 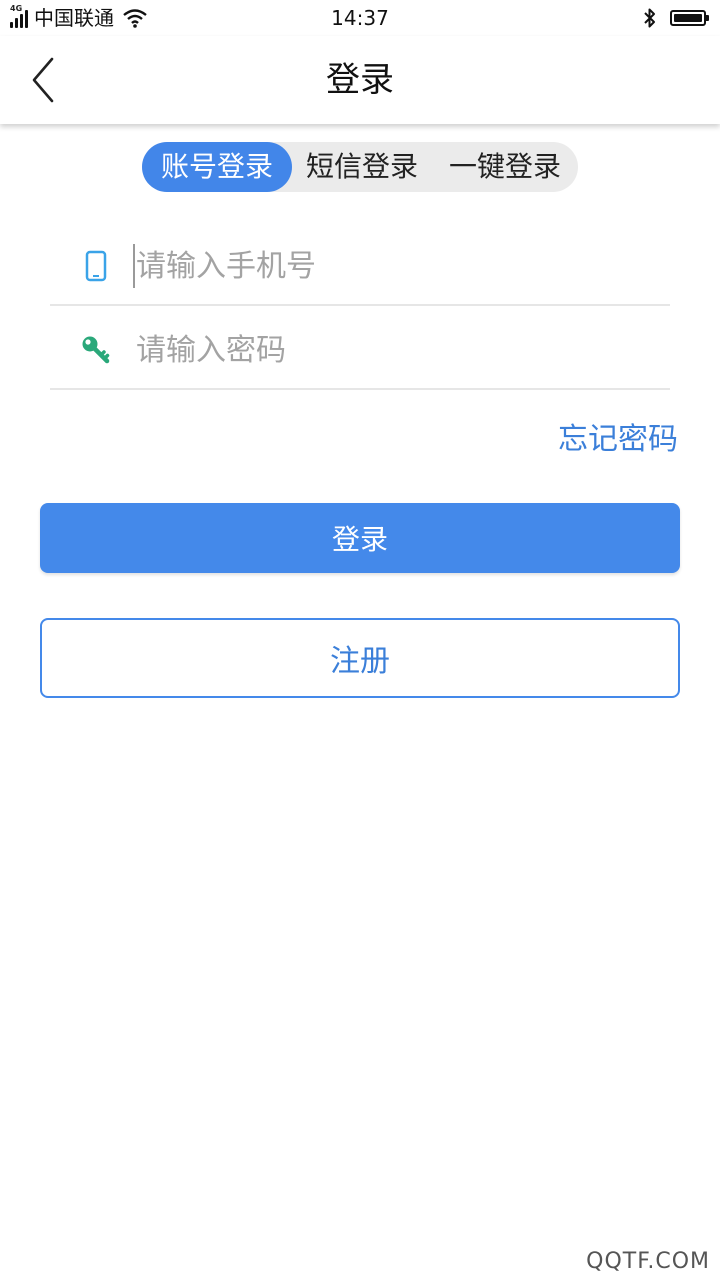 What do you see at coordinates (649, 18) in the screenshot?
I see `bluetooth-icon` at bounding box center [649, 18].